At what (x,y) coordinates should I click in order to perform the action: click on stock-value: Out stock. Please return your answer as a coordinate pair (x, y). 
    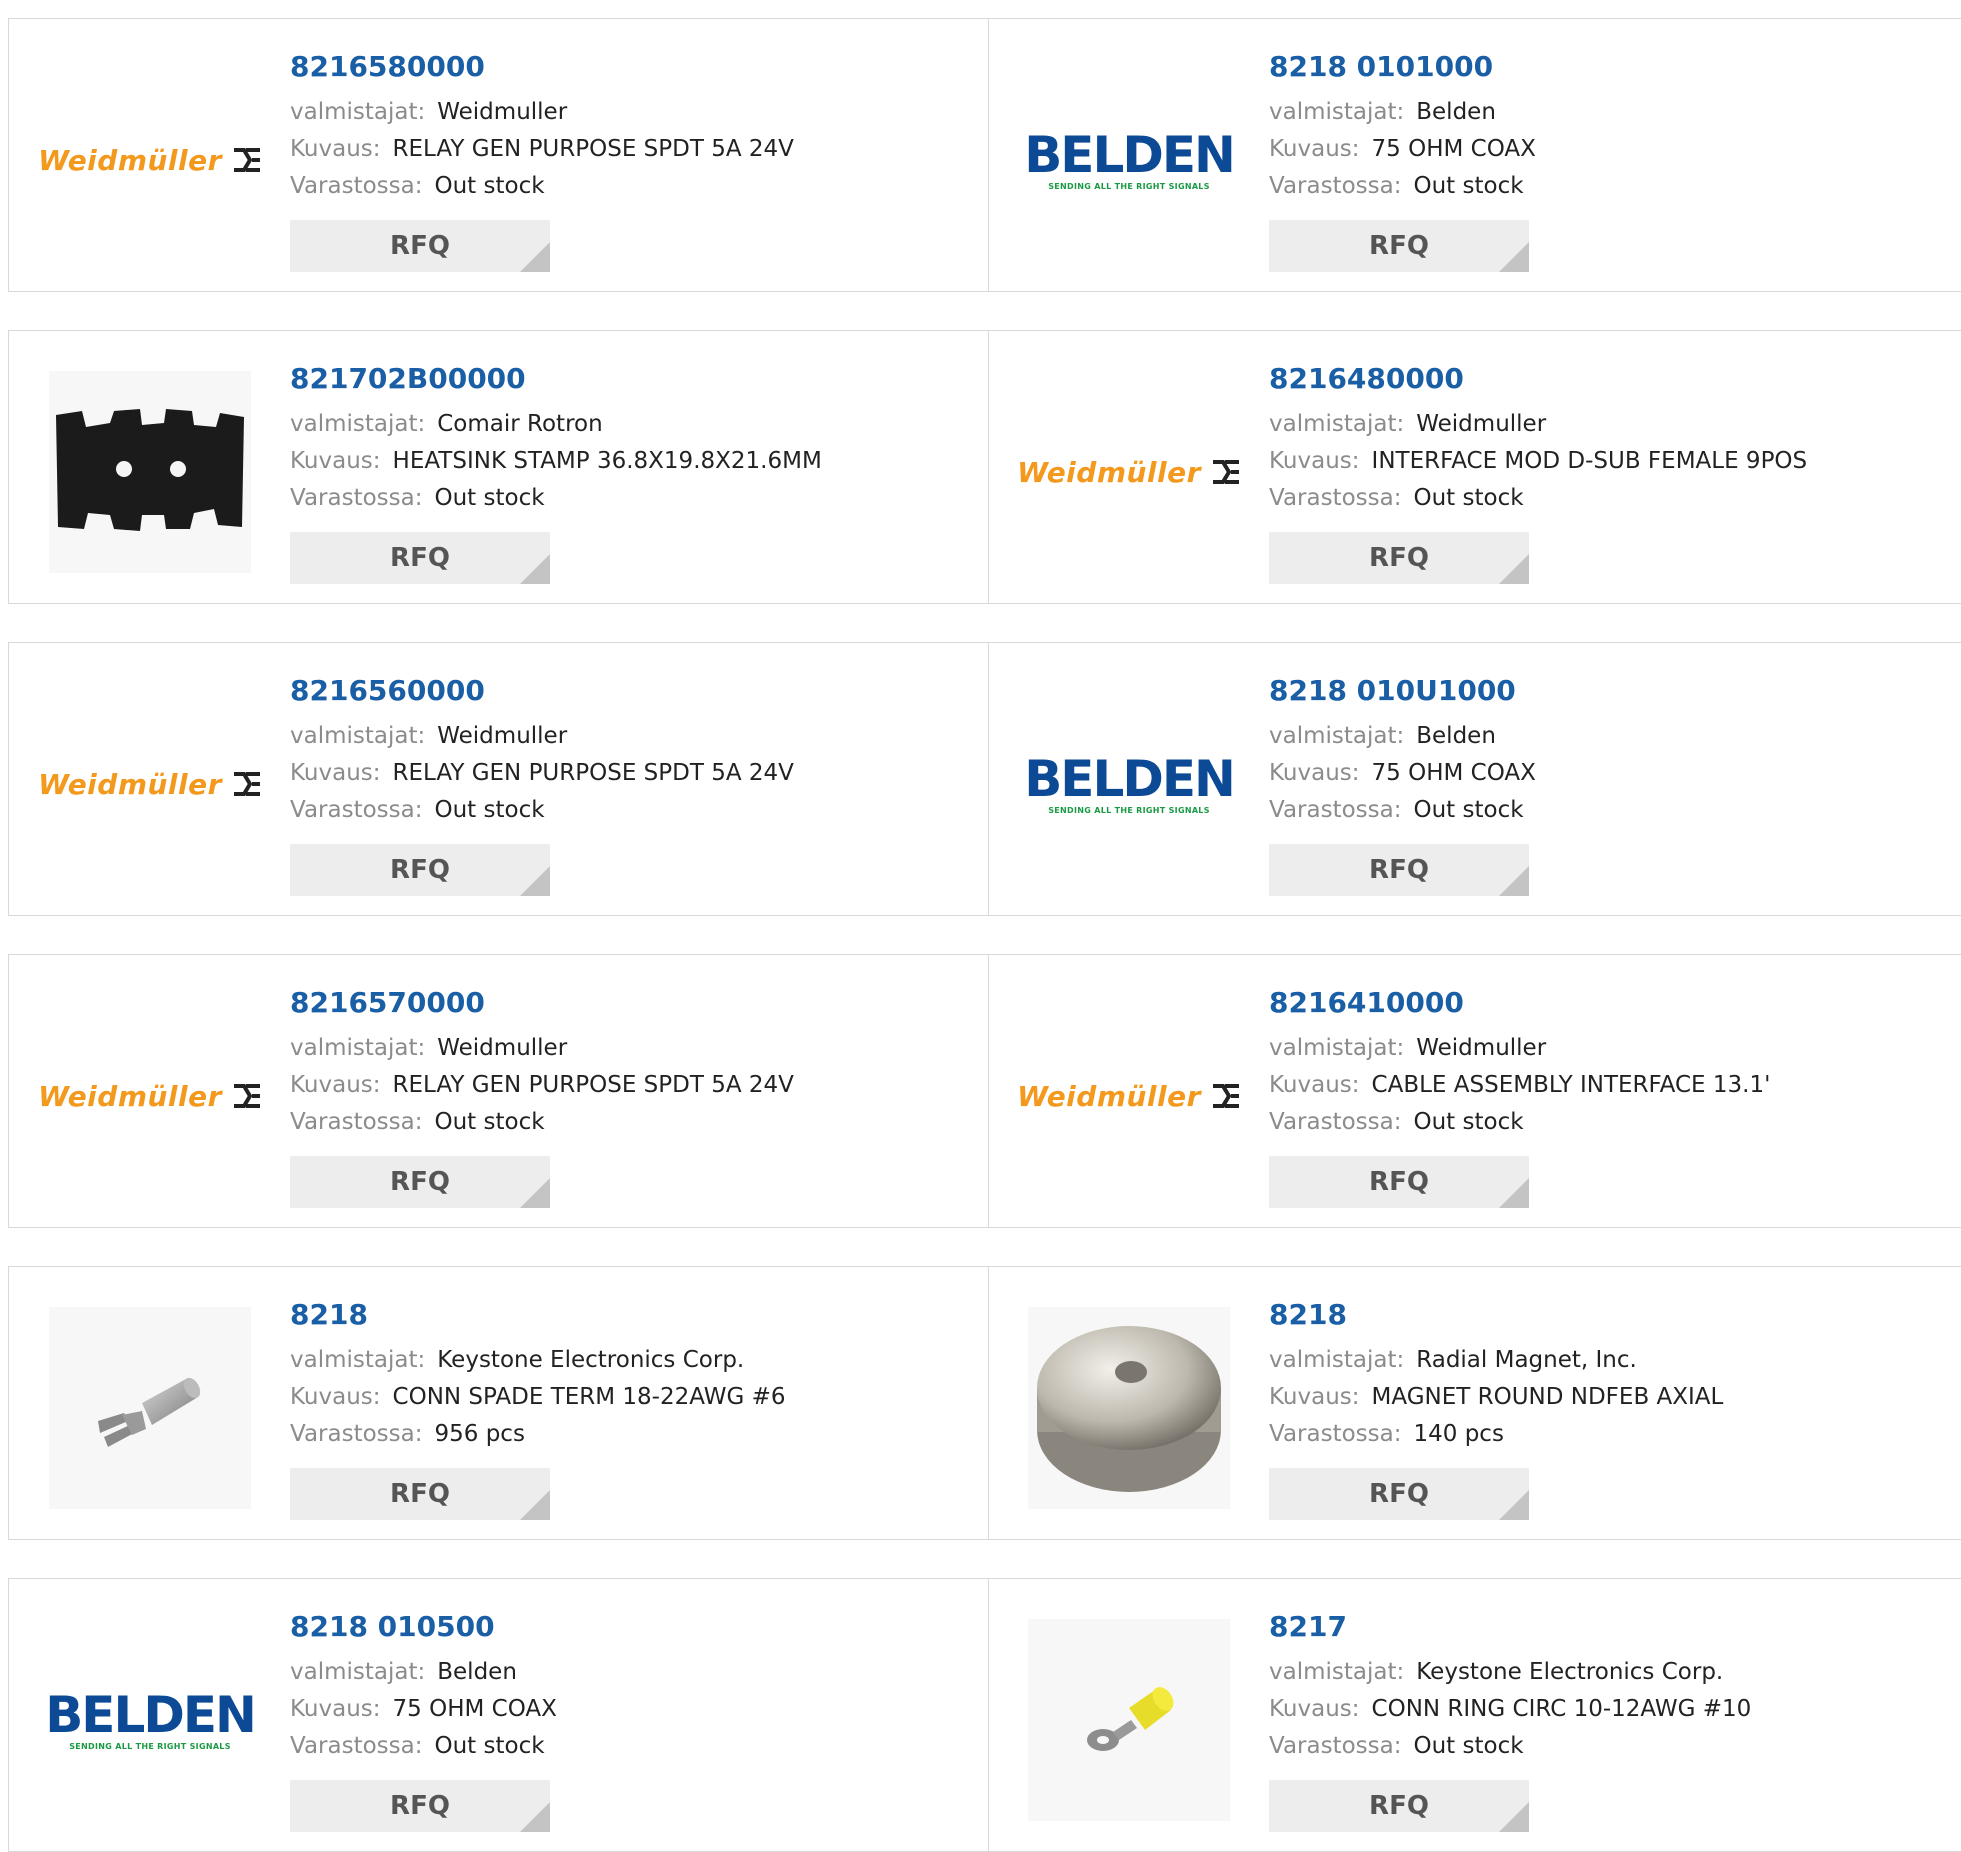
    Looking at the image, I should click on (489, 1746).